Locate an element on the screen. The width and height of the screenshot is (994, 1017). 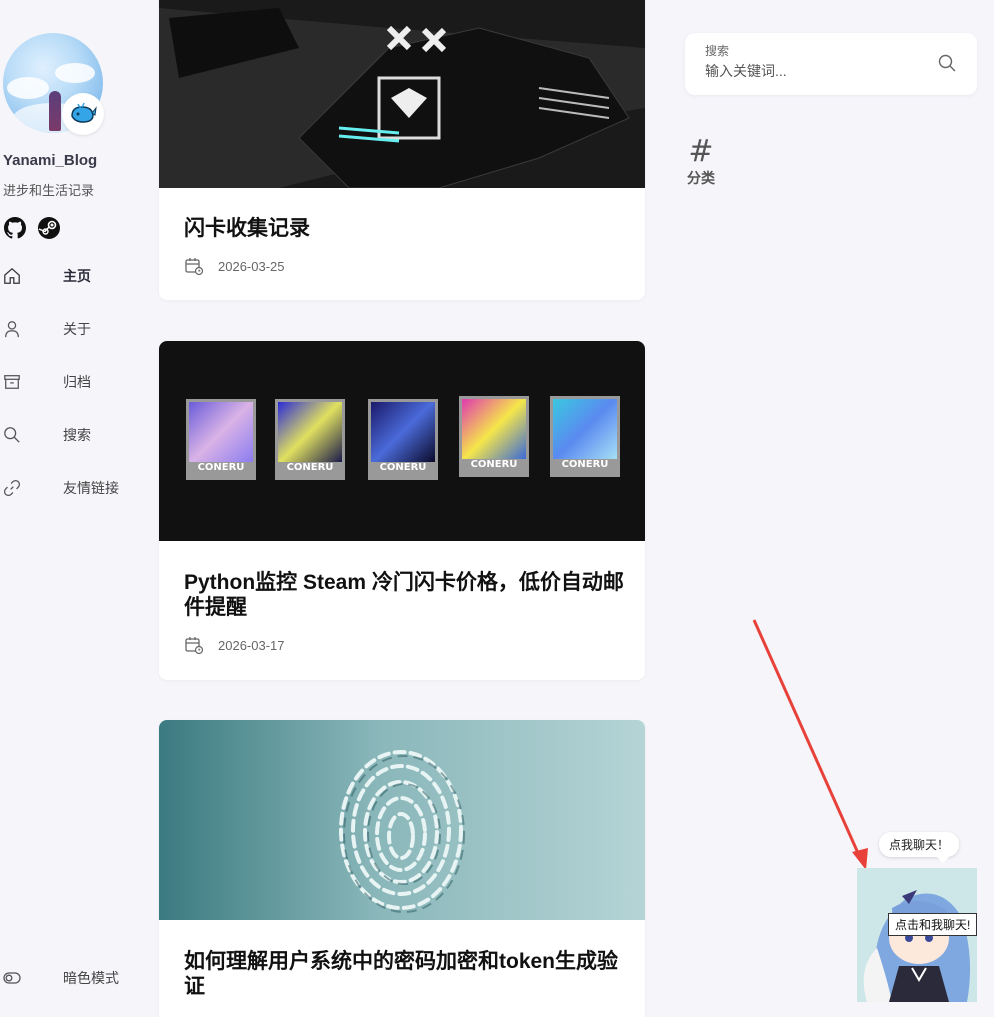
nav-item-label: 搜索 is located at coordinates (77, 435).